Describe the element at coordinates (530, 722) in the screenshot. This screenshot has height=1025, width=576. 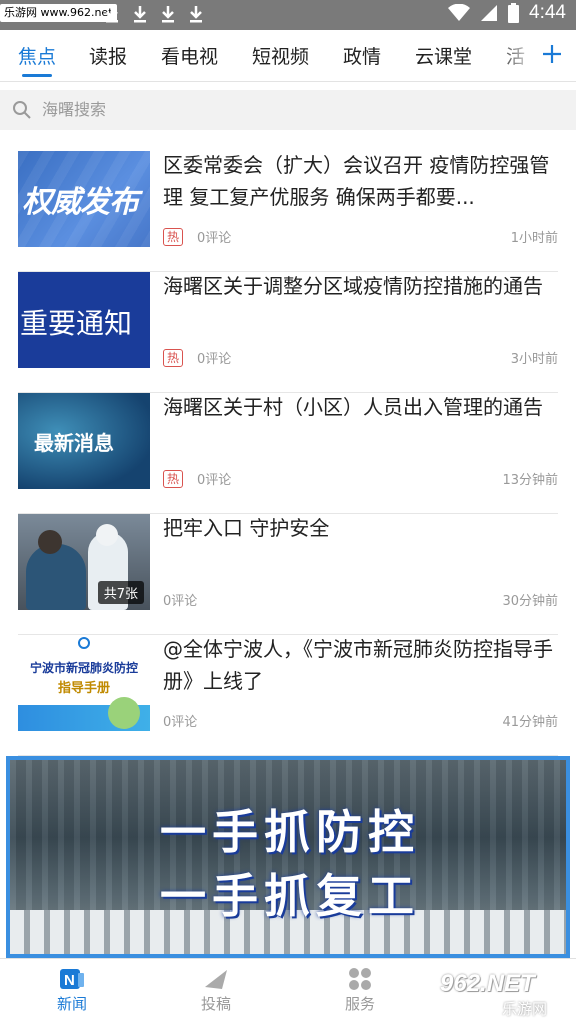
I see `news-time: 41分钟前` at that location.